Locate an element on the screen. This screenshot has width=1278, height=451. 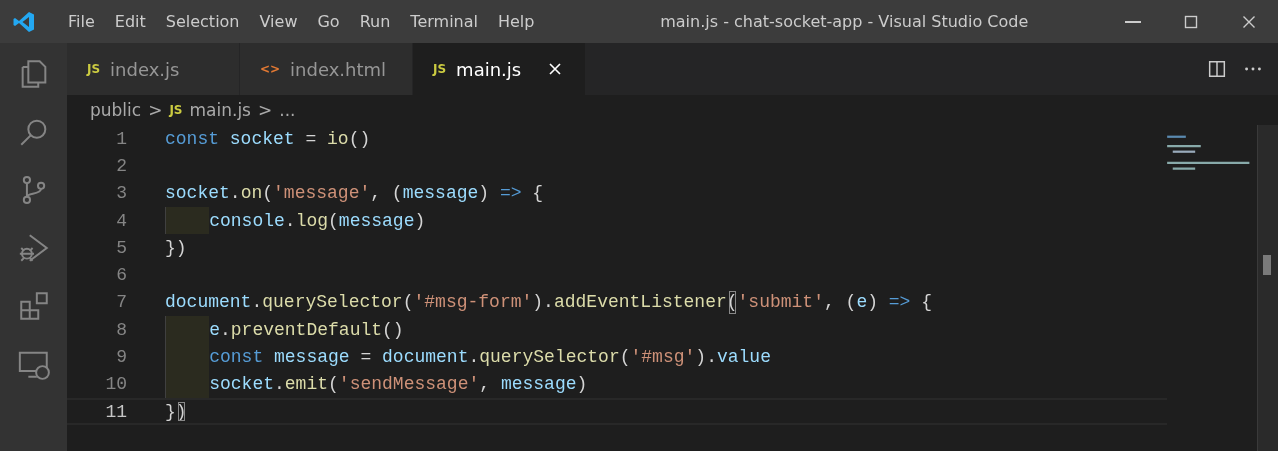
line-number: 10 is located at coordinates (115, 384).